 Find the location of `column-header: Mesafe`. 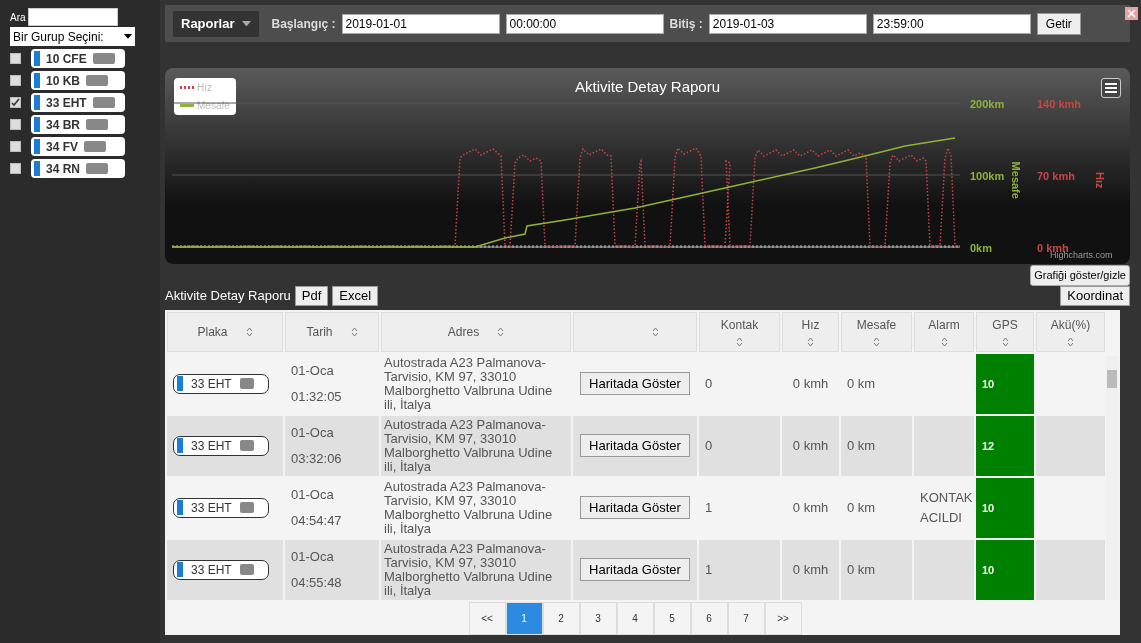

column-header: Mesafe is located at coordinates (876, 331).